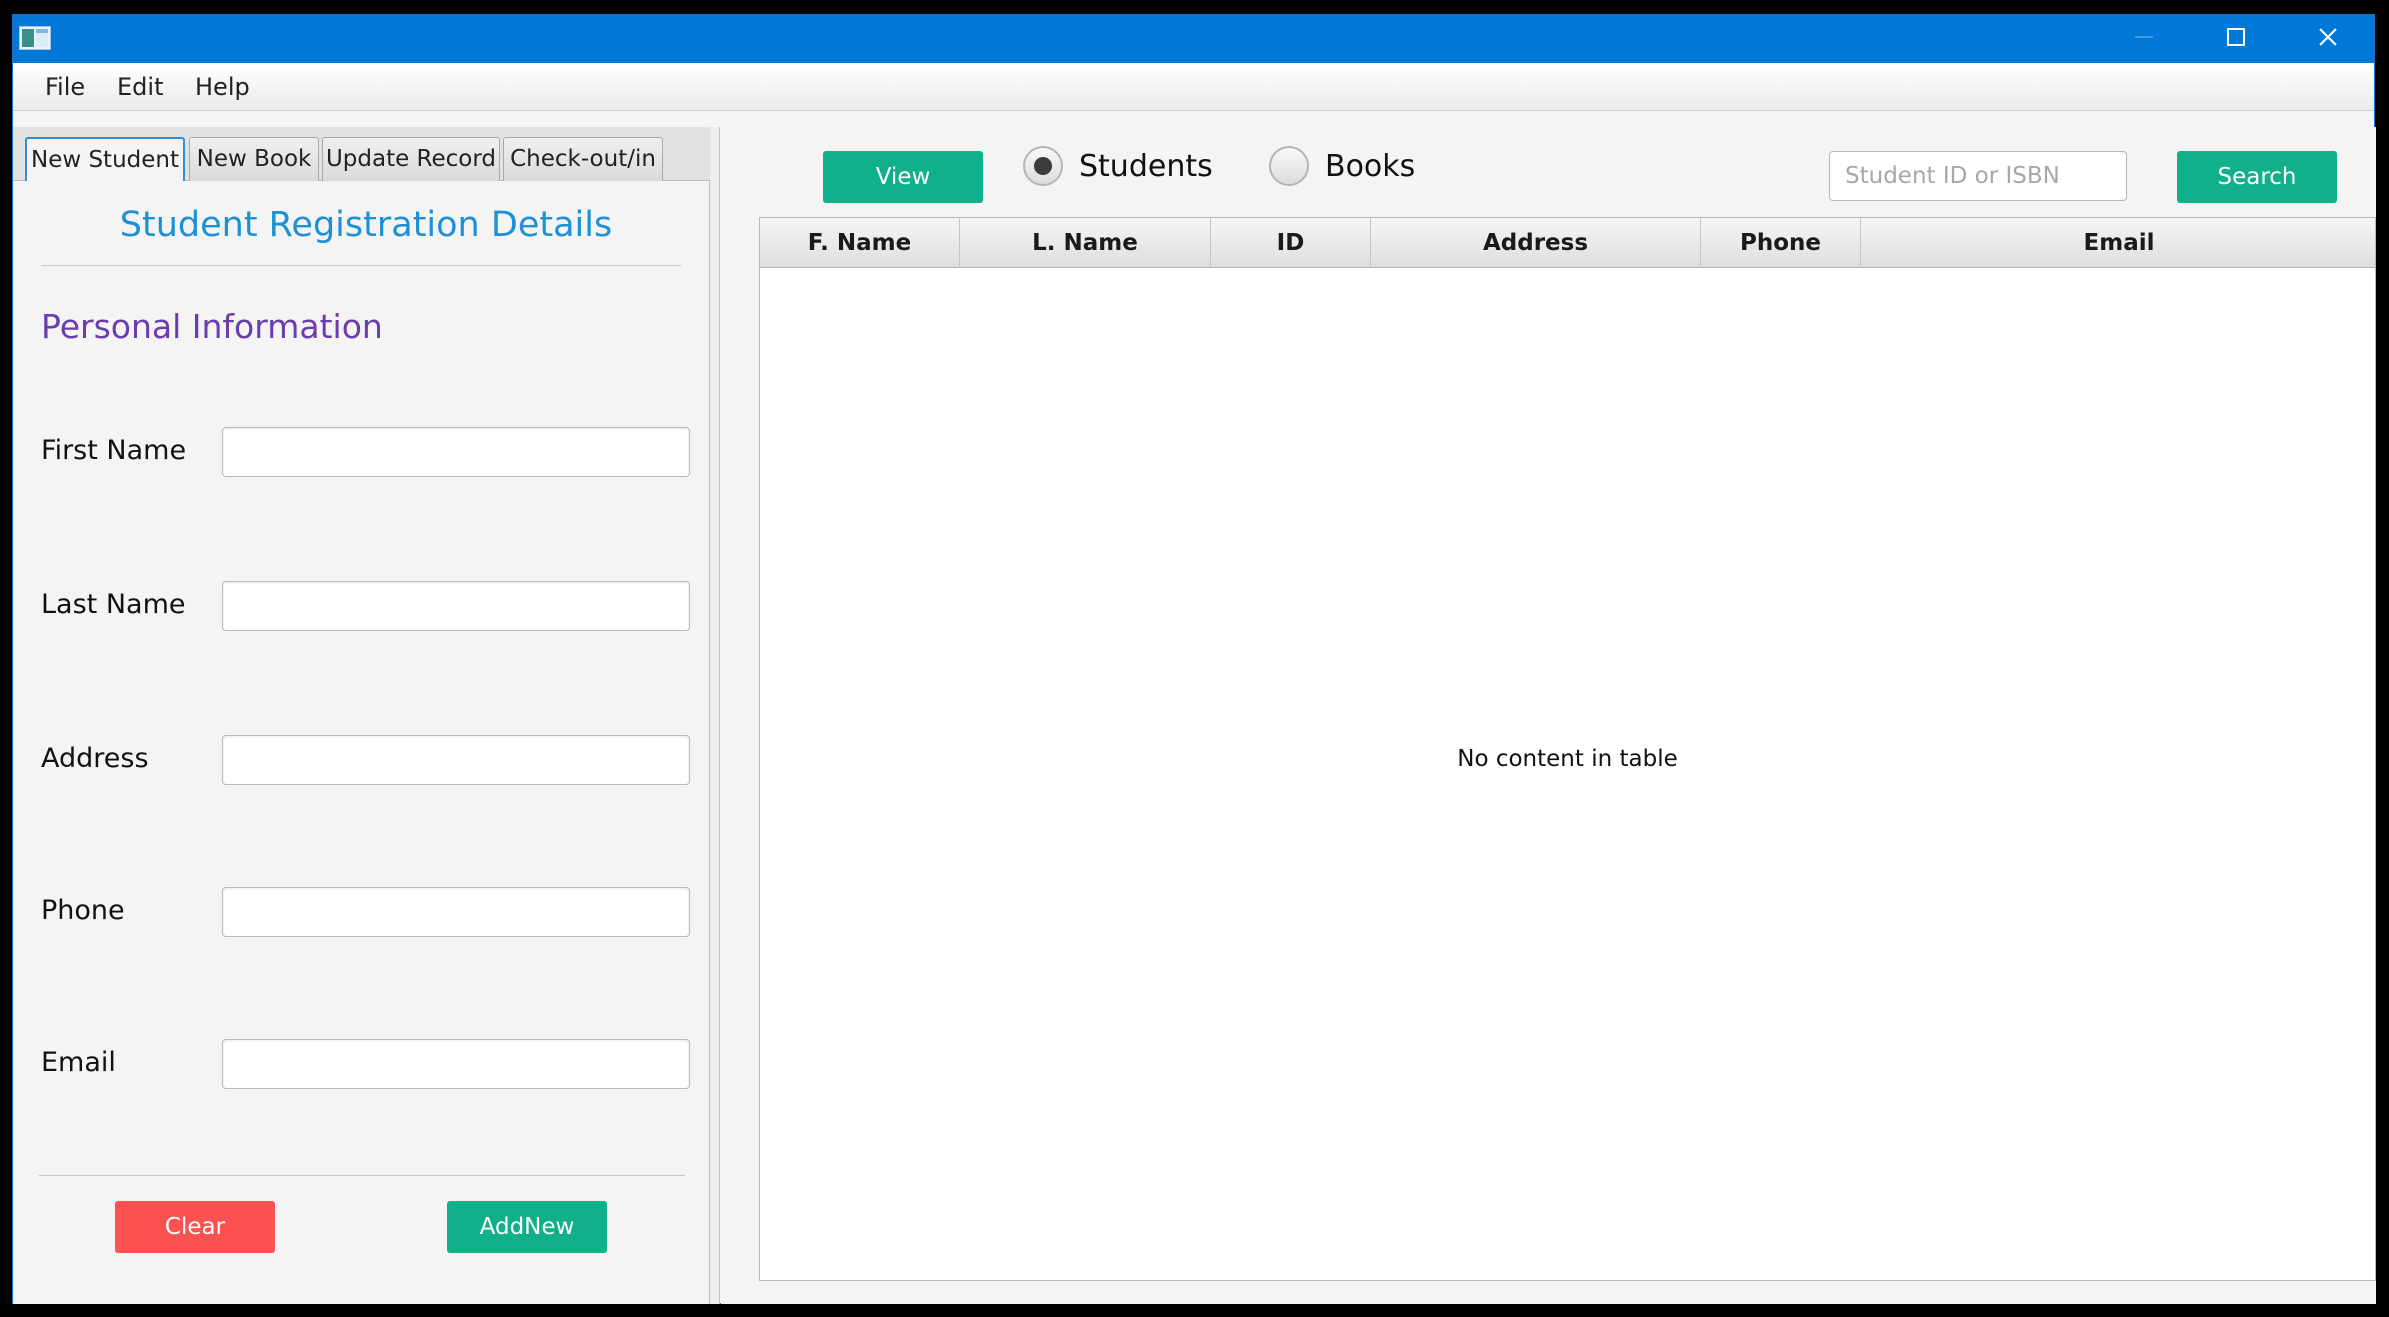 This screenshot has width=2389, height=1317. I want to click on close-icon, so click(2328, 39).